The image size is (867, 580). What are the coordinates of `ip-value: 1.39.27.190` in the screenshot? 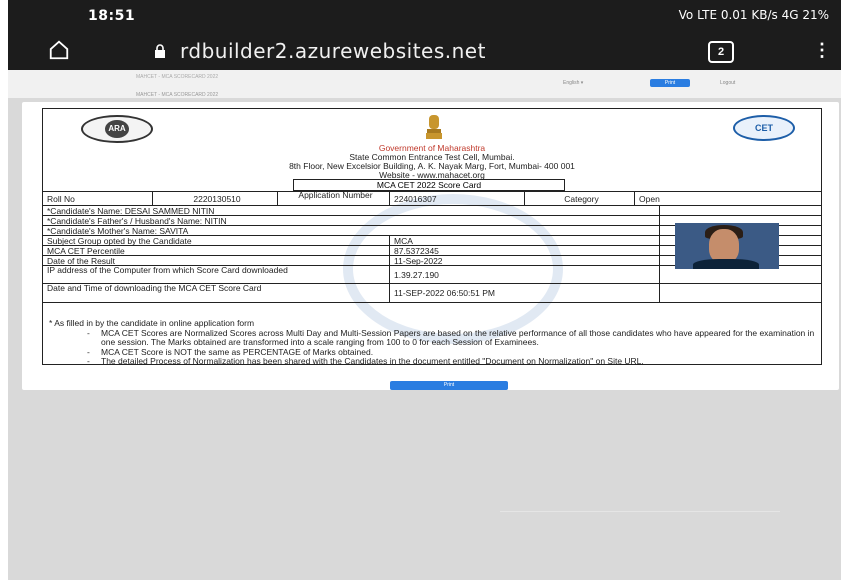 It's located at (525, 275).